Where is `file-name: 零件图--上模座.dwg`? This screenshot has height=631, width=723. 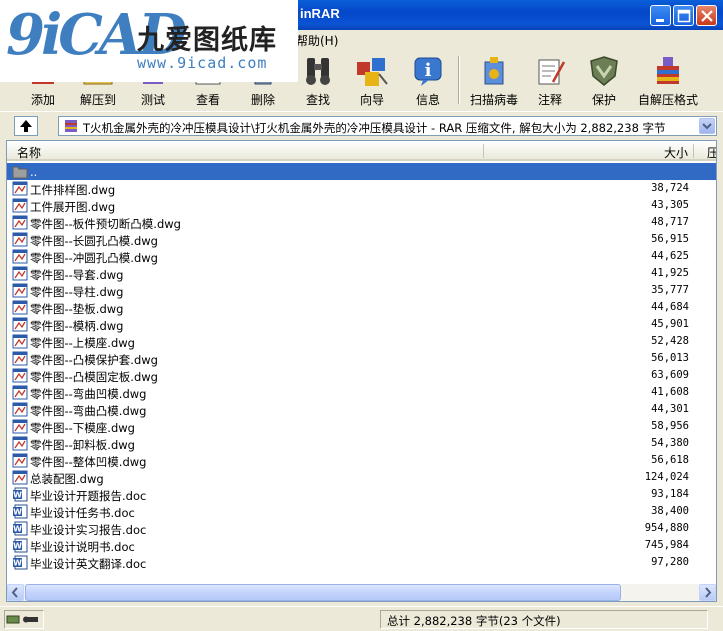 file-name: 零件图--上模座.dwg is located at coordinates (82, 343).